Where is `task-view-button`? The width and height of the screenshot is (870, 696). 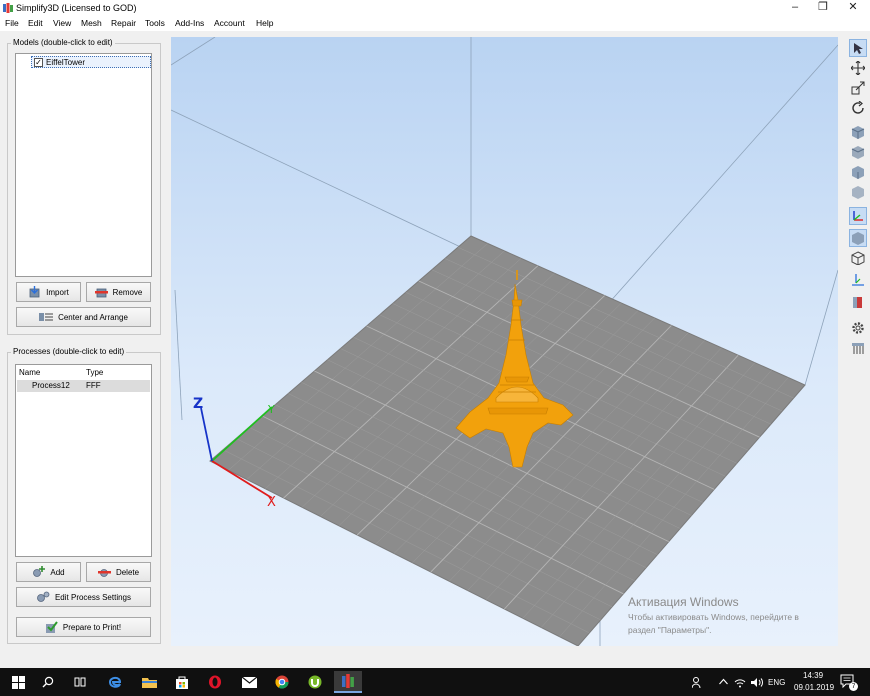
task-view-button is located at coordinates (80, 682).